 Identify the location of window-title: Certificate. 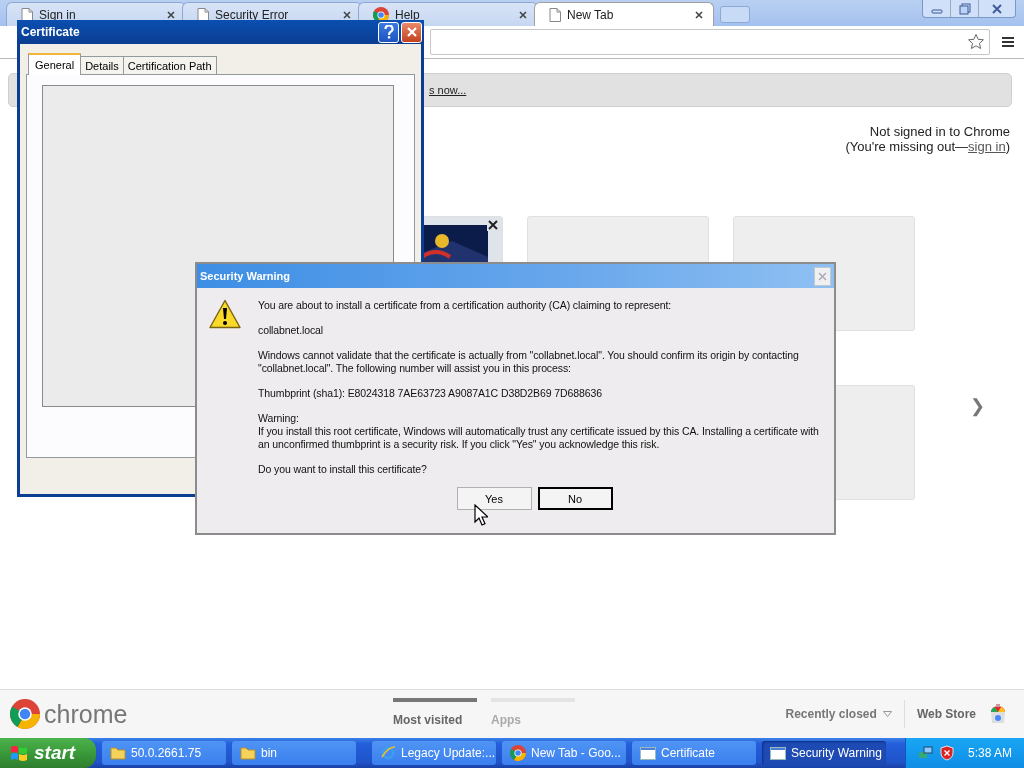
(51, 32).